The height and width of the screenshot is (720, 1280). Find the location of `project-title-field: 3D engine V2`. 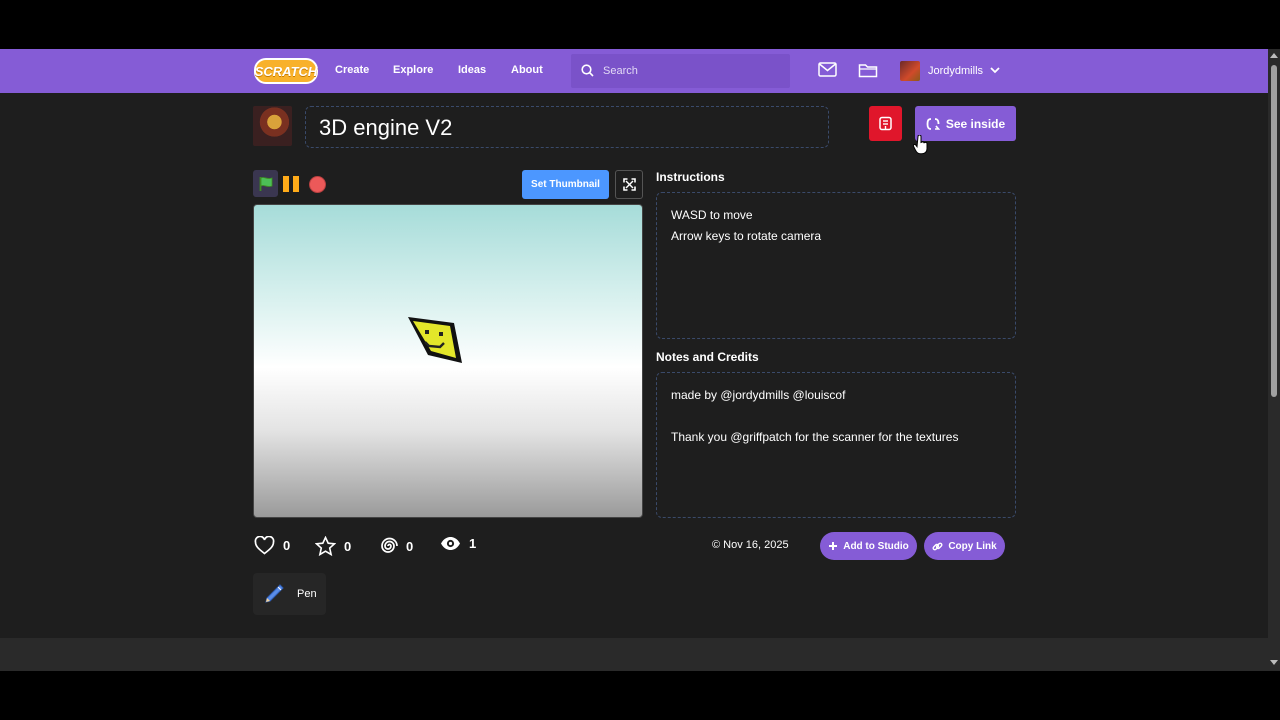

project-title-field: 3D engine V2 is located at coordinates (567, 127).